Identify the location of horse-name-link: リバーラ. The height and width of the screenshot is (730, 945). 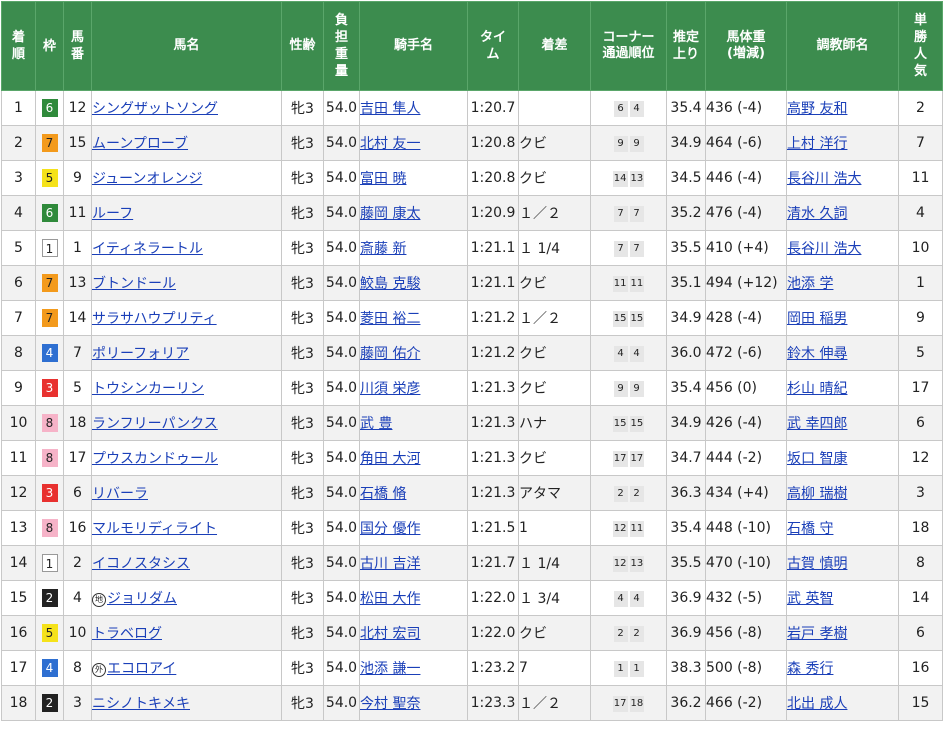
(121, 494).